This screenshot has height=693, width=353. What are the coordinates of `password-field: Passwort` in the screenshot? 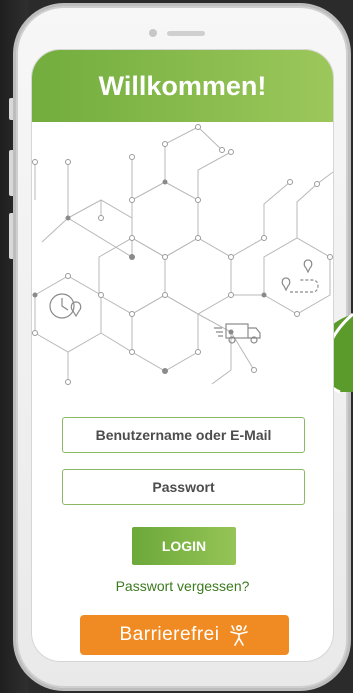 It's located at (183, 487).